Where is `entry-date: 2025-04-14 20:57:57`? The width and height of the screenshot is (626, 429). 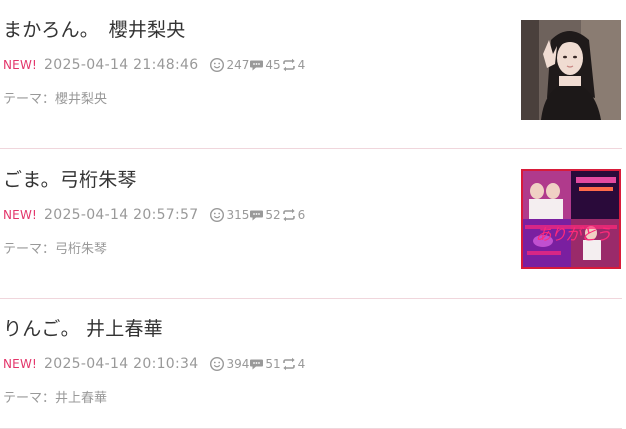
entry-date: 2025-04-14 20:57:57 is located at coordinates (121, 215).